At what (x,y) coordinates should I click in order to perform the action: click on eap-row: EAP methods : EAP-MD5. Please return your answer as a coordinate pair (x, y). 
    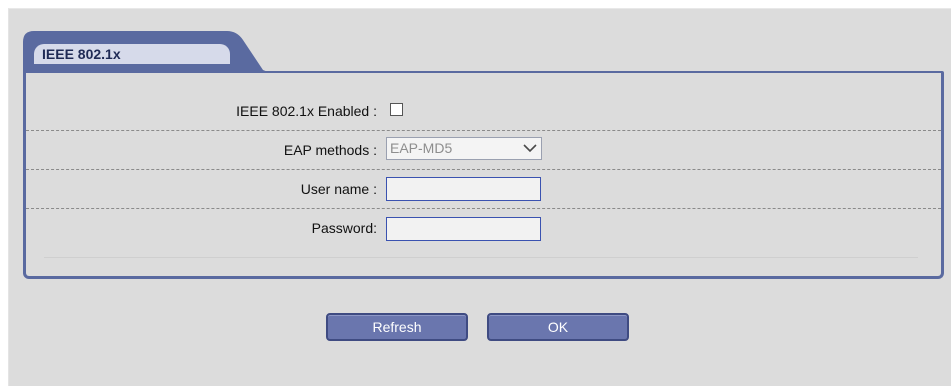
    Looking at the image, I should click on (483, 150).